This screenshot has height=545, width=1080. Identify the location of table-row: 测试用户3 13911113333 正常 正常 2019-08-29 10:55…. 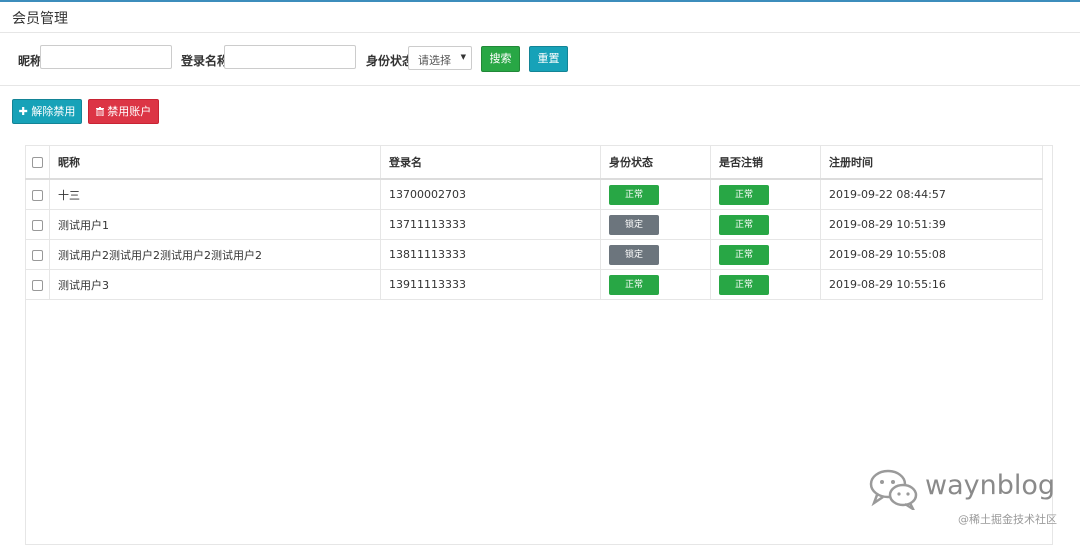
(534, 284).